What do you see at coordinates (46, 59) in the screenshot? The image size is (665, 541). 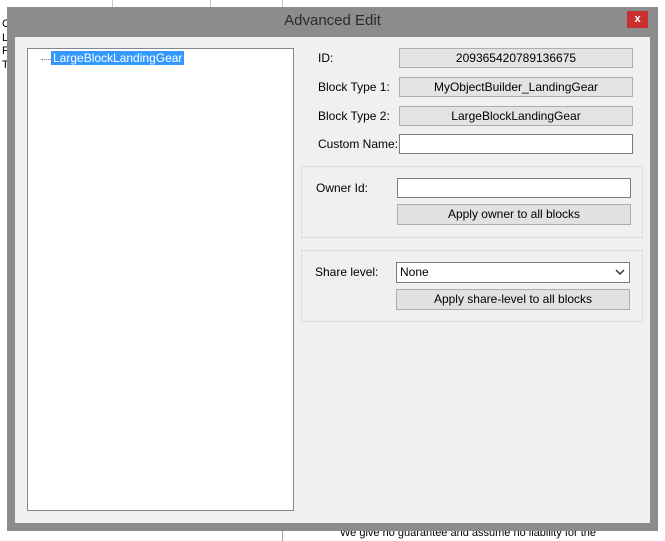 I see `tree-connector-line` at bounding box center [46, 59].